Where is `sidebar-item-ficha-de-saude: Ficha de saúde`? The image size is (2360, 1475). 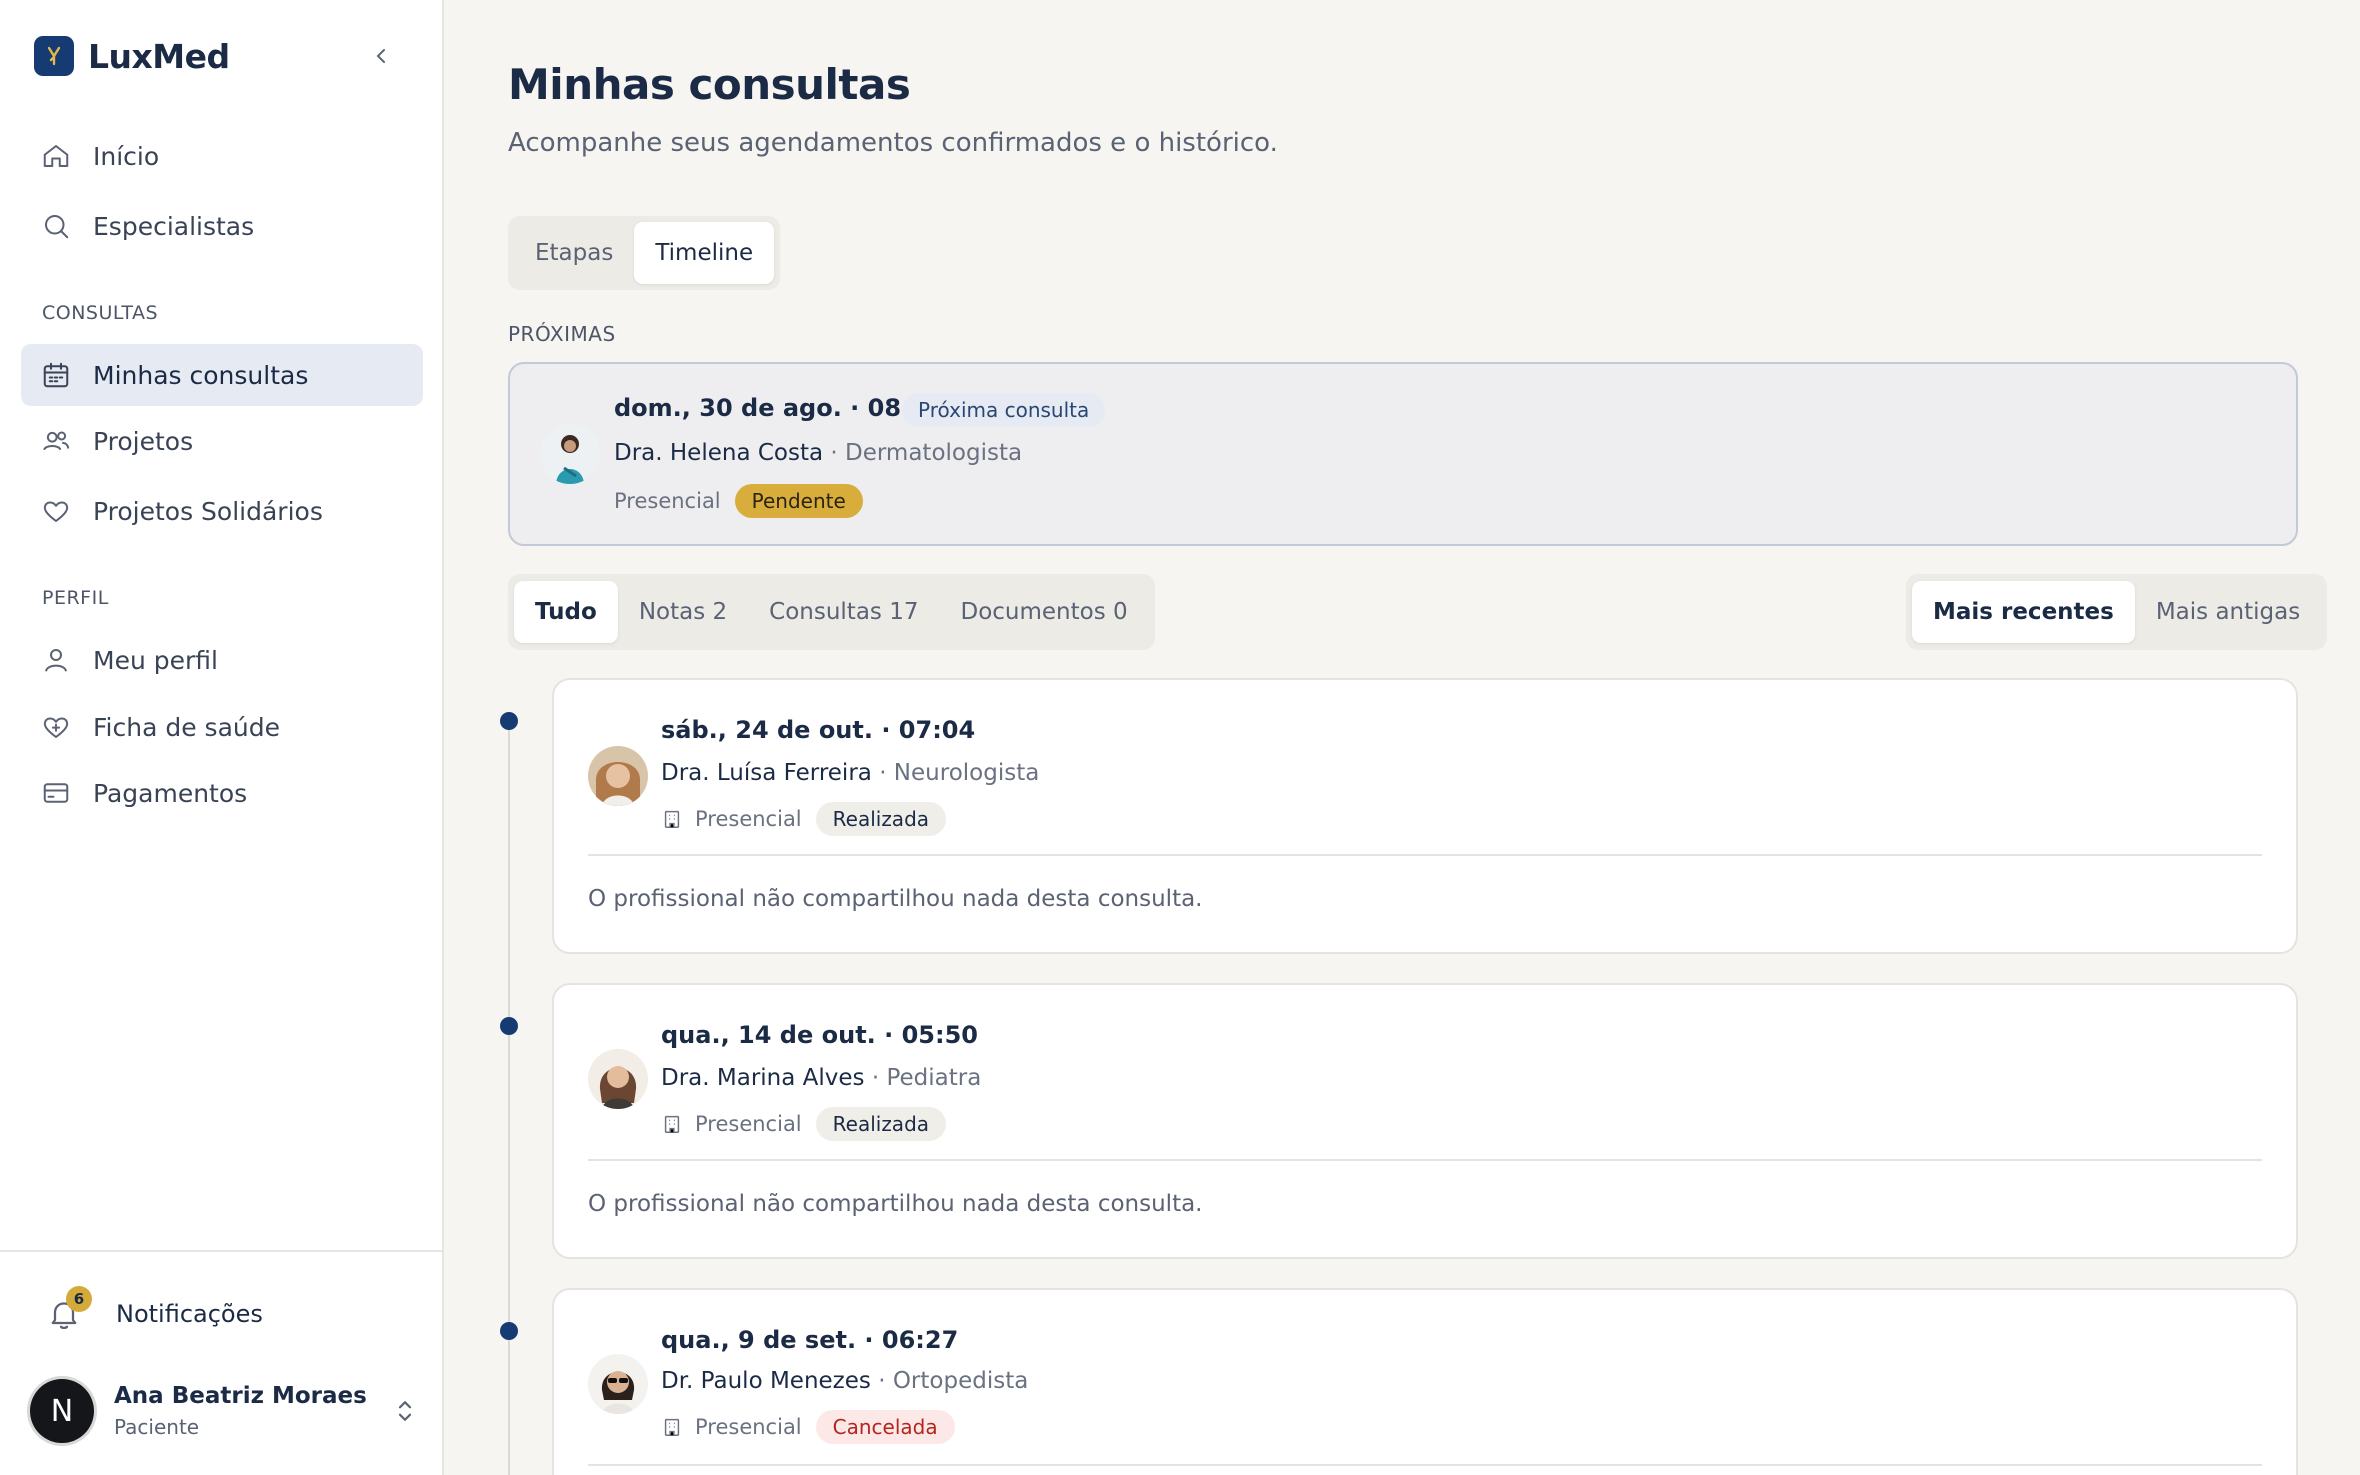
sidebar-item-ficha-de-saude: Ficha de saúde is located at coordinates (222, 727).